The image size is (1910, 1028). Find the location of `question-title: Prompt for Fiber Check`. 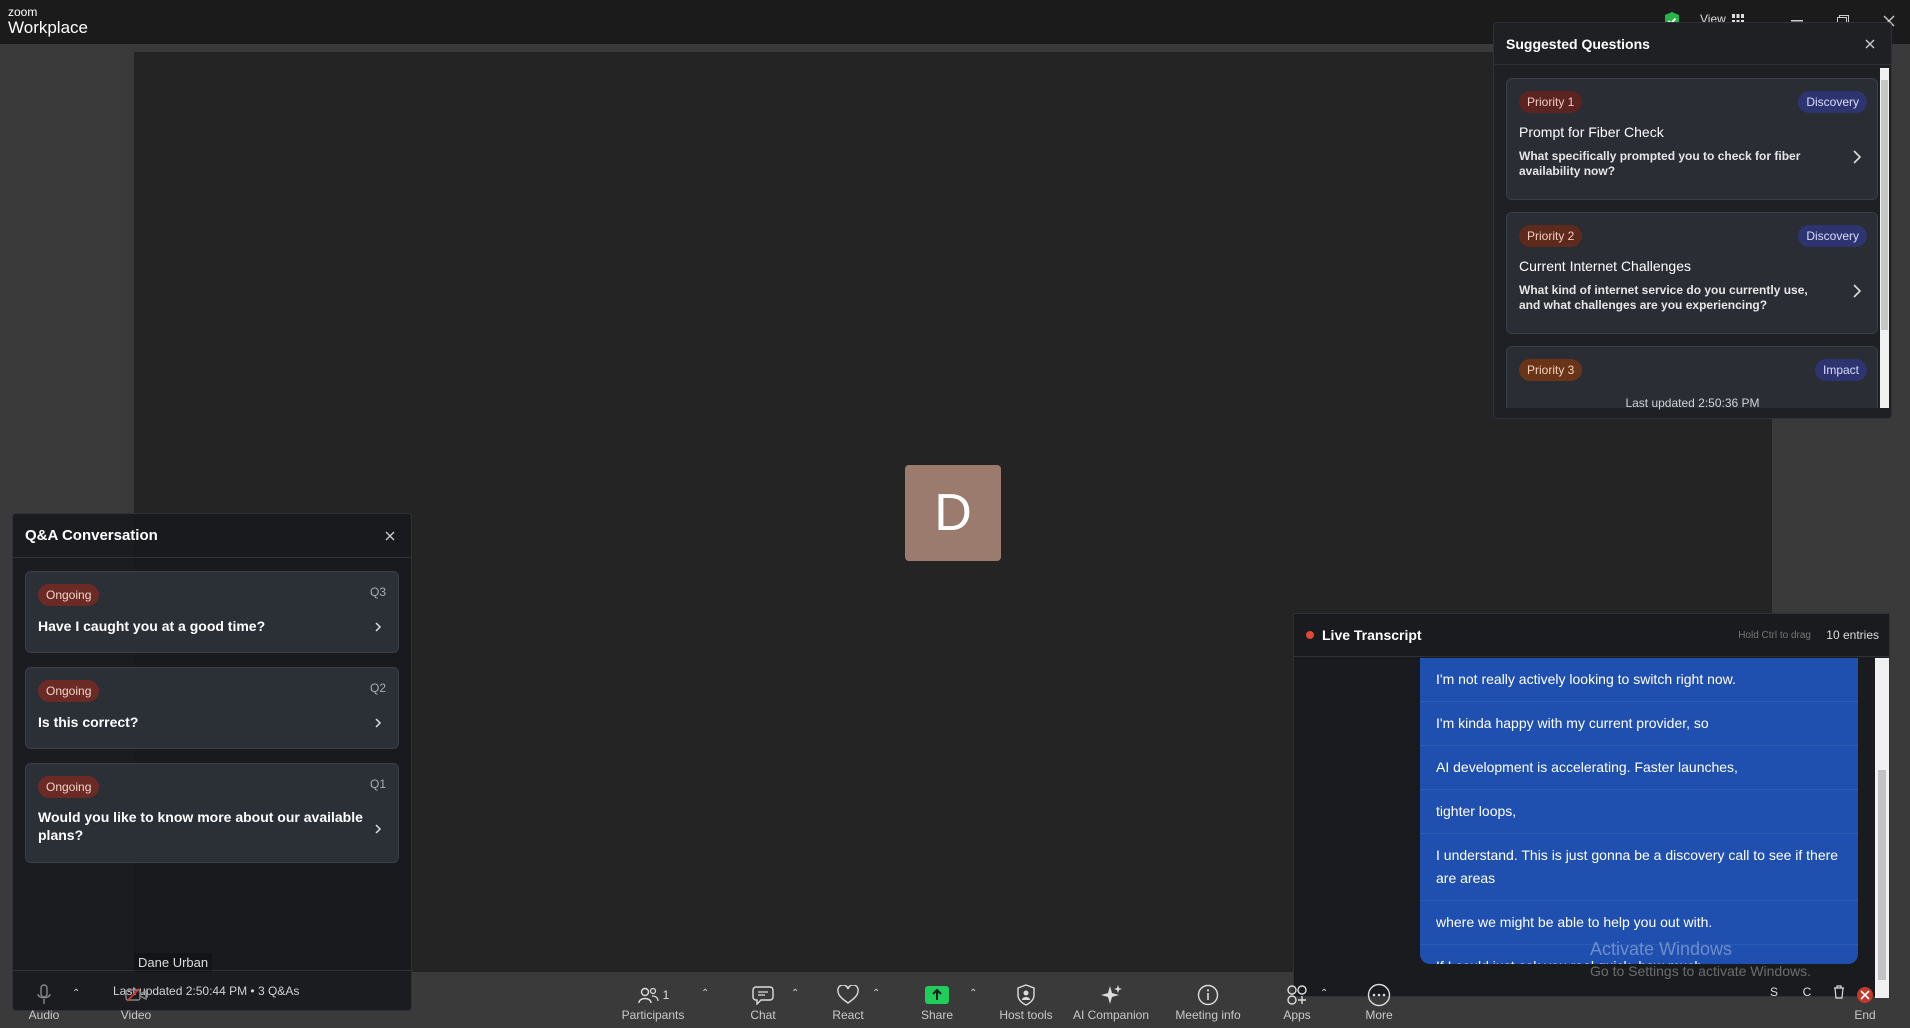

question-title: Prompt for Fiber Check is located at coordinates (1591, 132).